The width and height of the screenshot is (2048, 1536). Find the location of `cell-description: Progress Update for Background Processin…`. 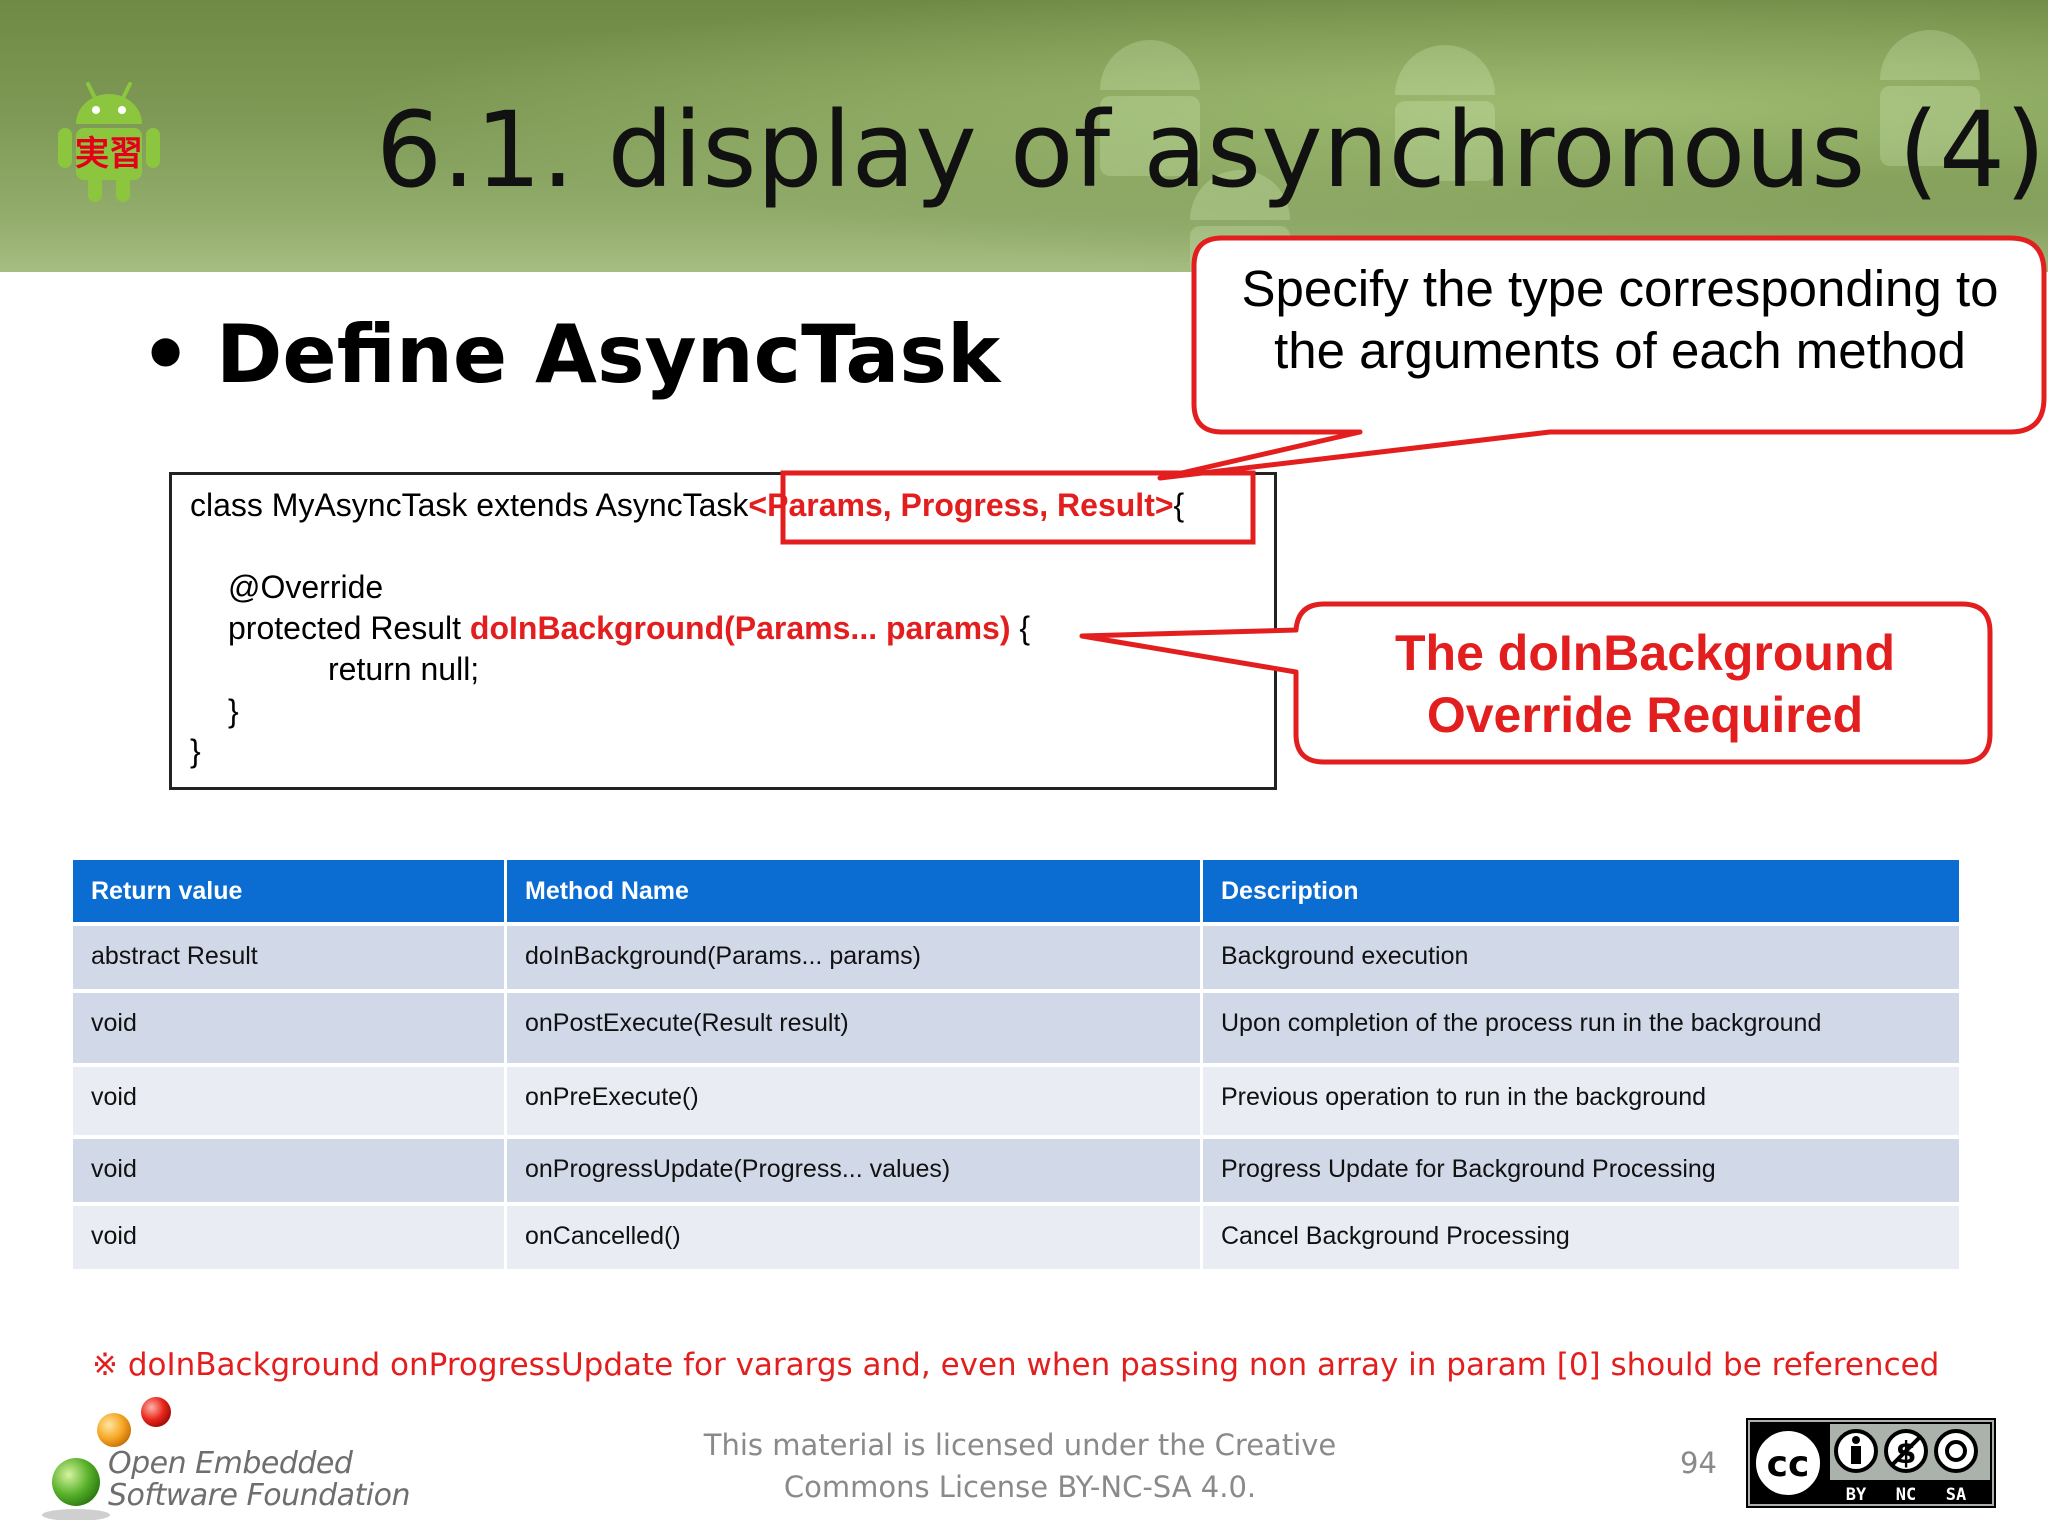

cell-description: Progress Update for Background Processin… is located at coordinates (1581, 1172).